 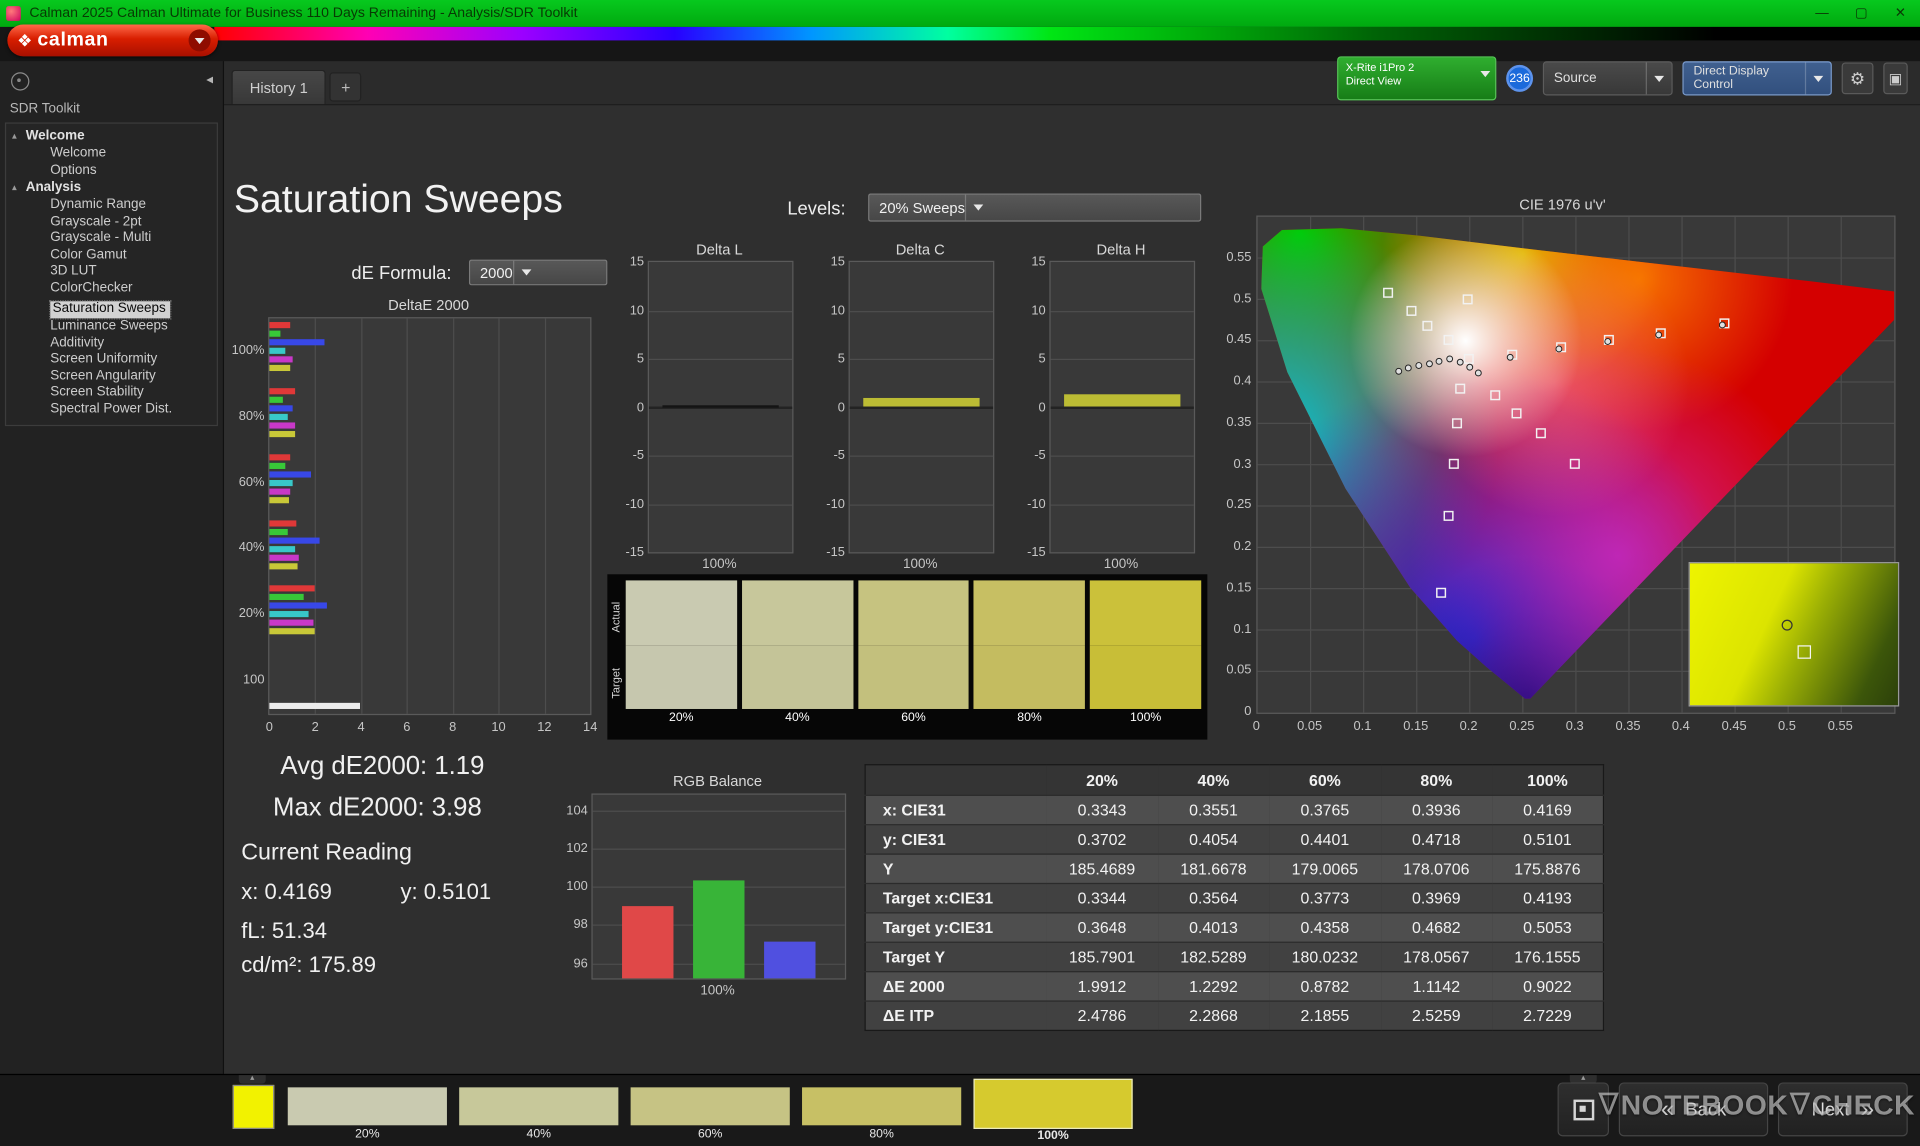 I want to click on popup-handle-icon: ▴, so click(x=252, y=1079).